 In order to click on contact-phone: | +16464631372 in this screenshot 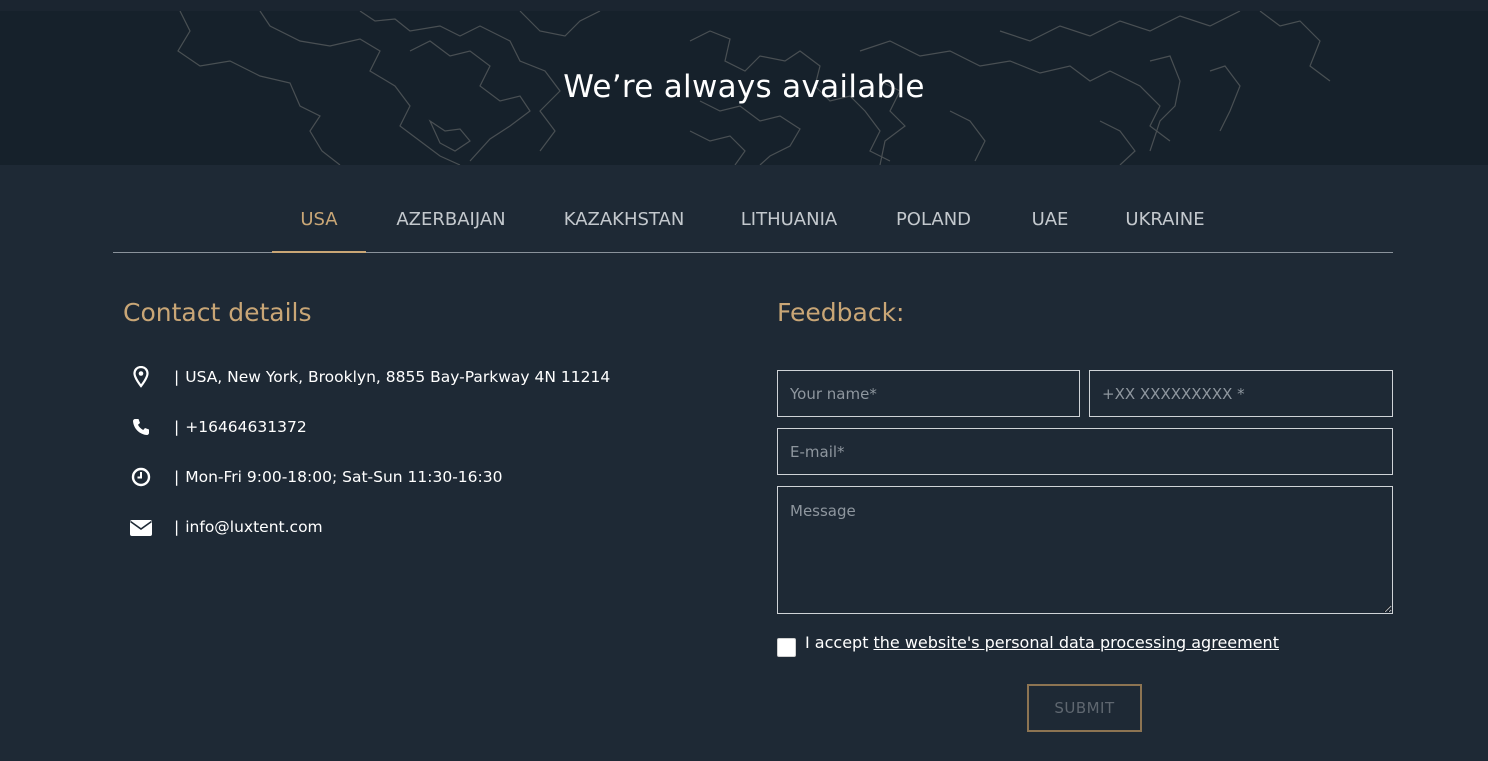, I will do `click(217, 427)`.